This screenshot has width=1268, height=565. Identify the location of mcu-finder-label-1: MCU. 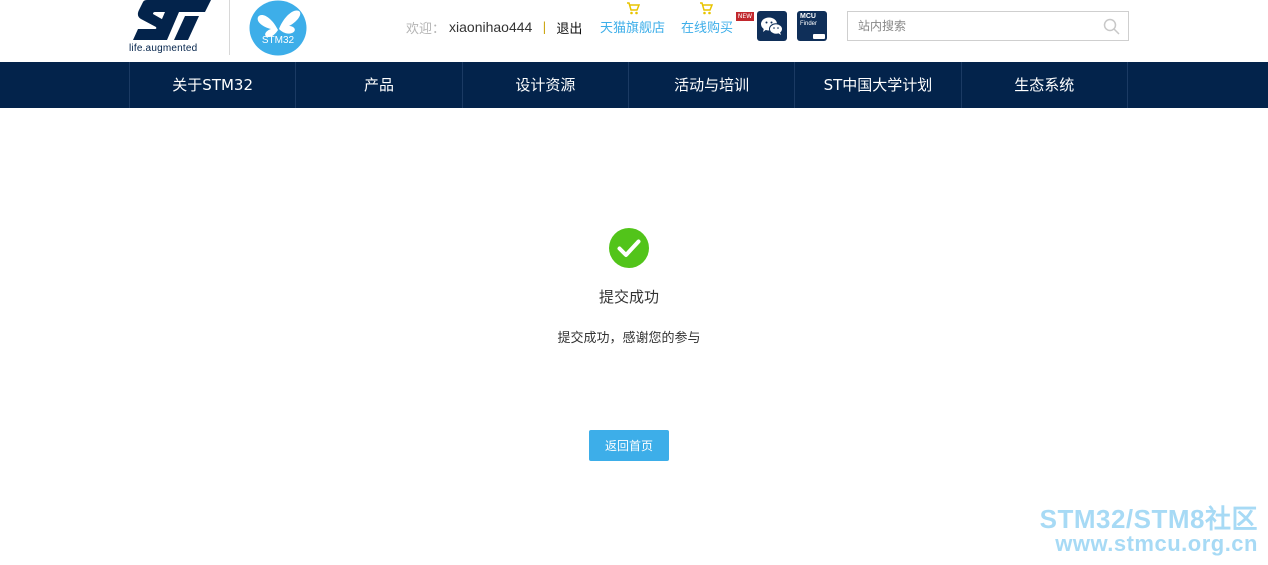
(808, 16).